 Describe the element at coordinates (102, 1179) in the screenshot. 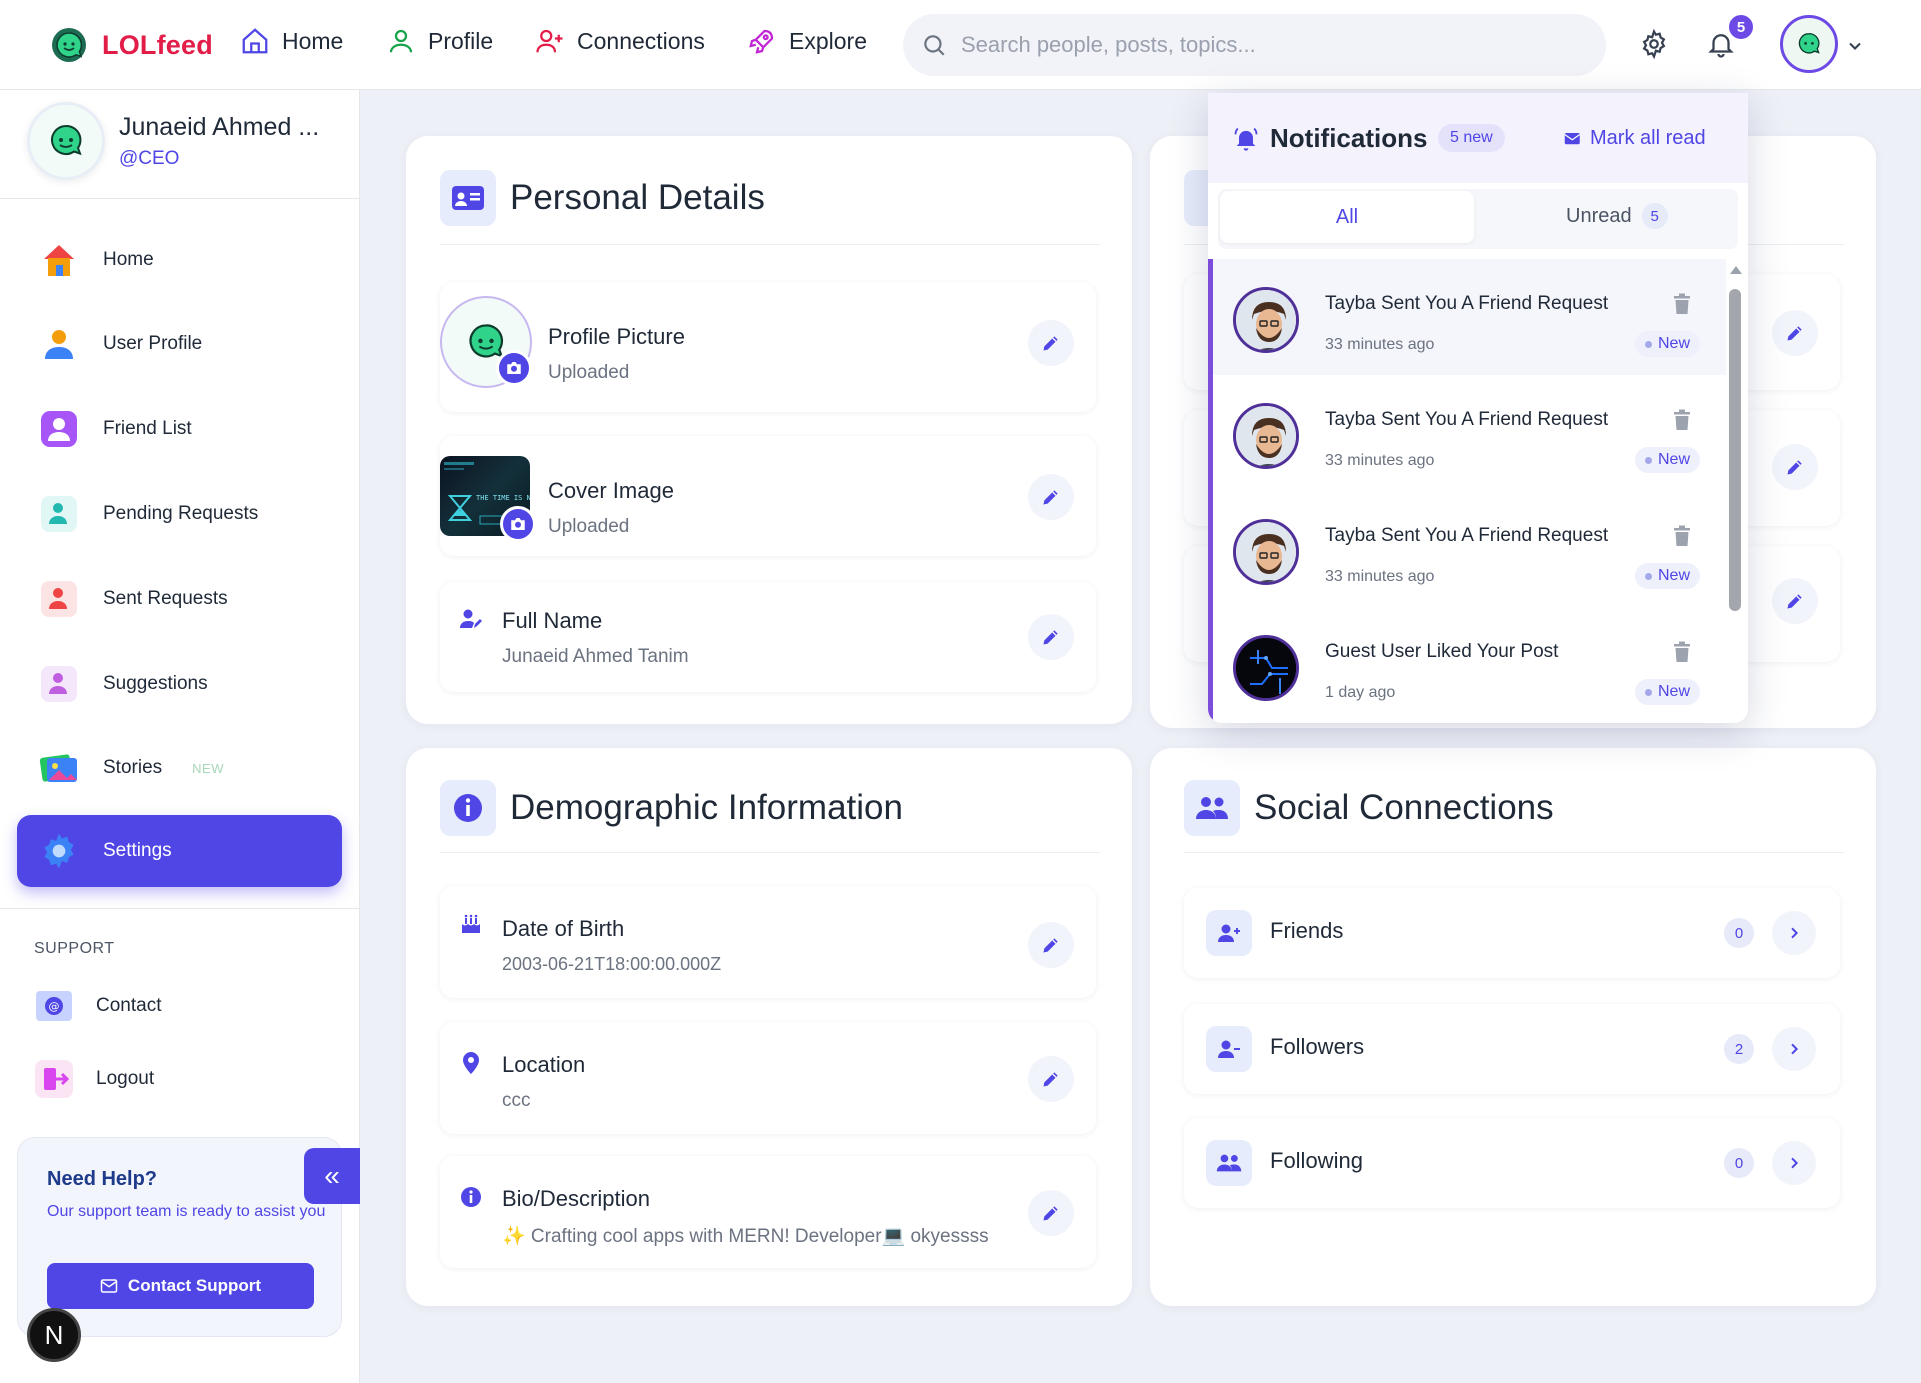

I see `help-title: Need Help?` at that location.